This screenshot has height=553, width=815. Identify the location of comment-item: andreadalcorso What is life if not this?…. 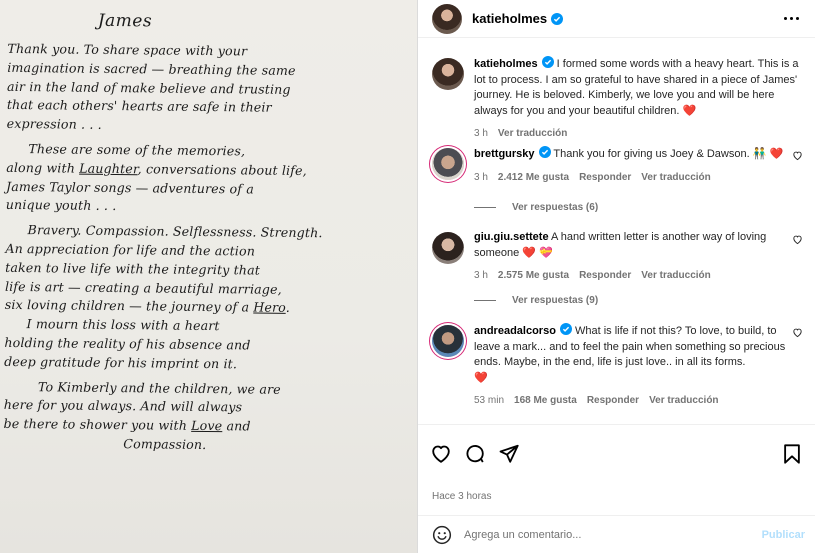
(616, 366).